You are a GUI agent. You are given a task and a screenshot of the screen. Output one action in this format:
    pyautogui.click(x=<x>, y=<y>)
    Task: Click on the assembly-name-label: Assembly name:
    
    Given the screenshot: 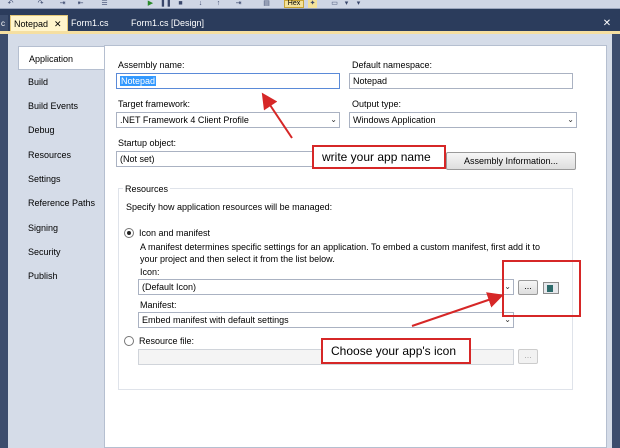 What is the action you would take?
    pyautogui.click(x=151, y=65)
    